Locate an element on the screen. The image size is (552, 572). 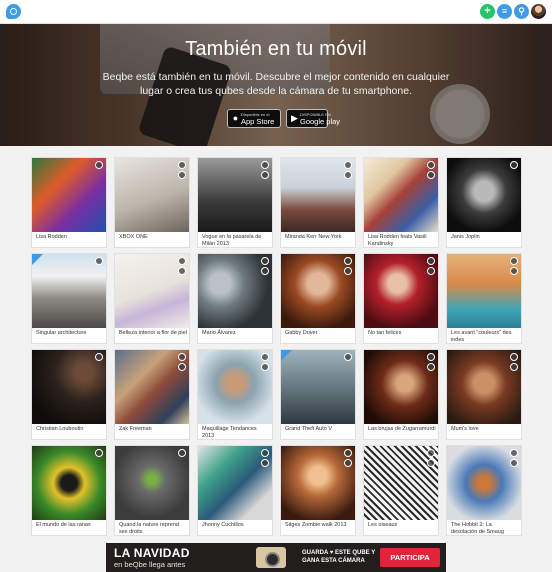
qube-card: Grand Theft Auto V is located at coordinates (318, 394).